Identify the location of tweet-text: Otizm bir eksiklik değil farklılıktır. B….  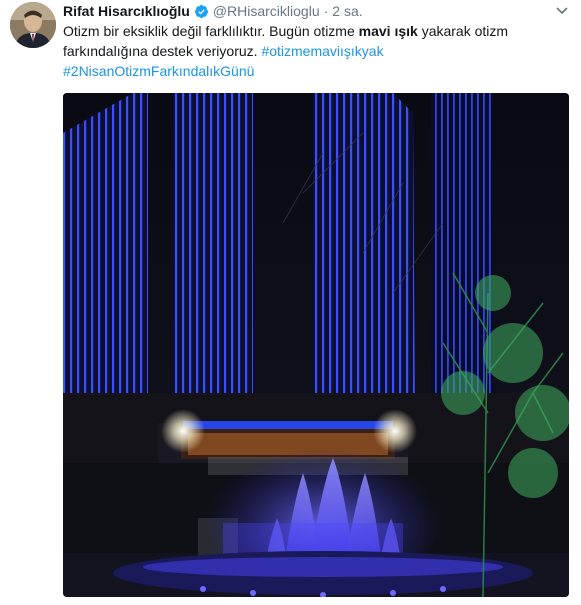
(315, 51).